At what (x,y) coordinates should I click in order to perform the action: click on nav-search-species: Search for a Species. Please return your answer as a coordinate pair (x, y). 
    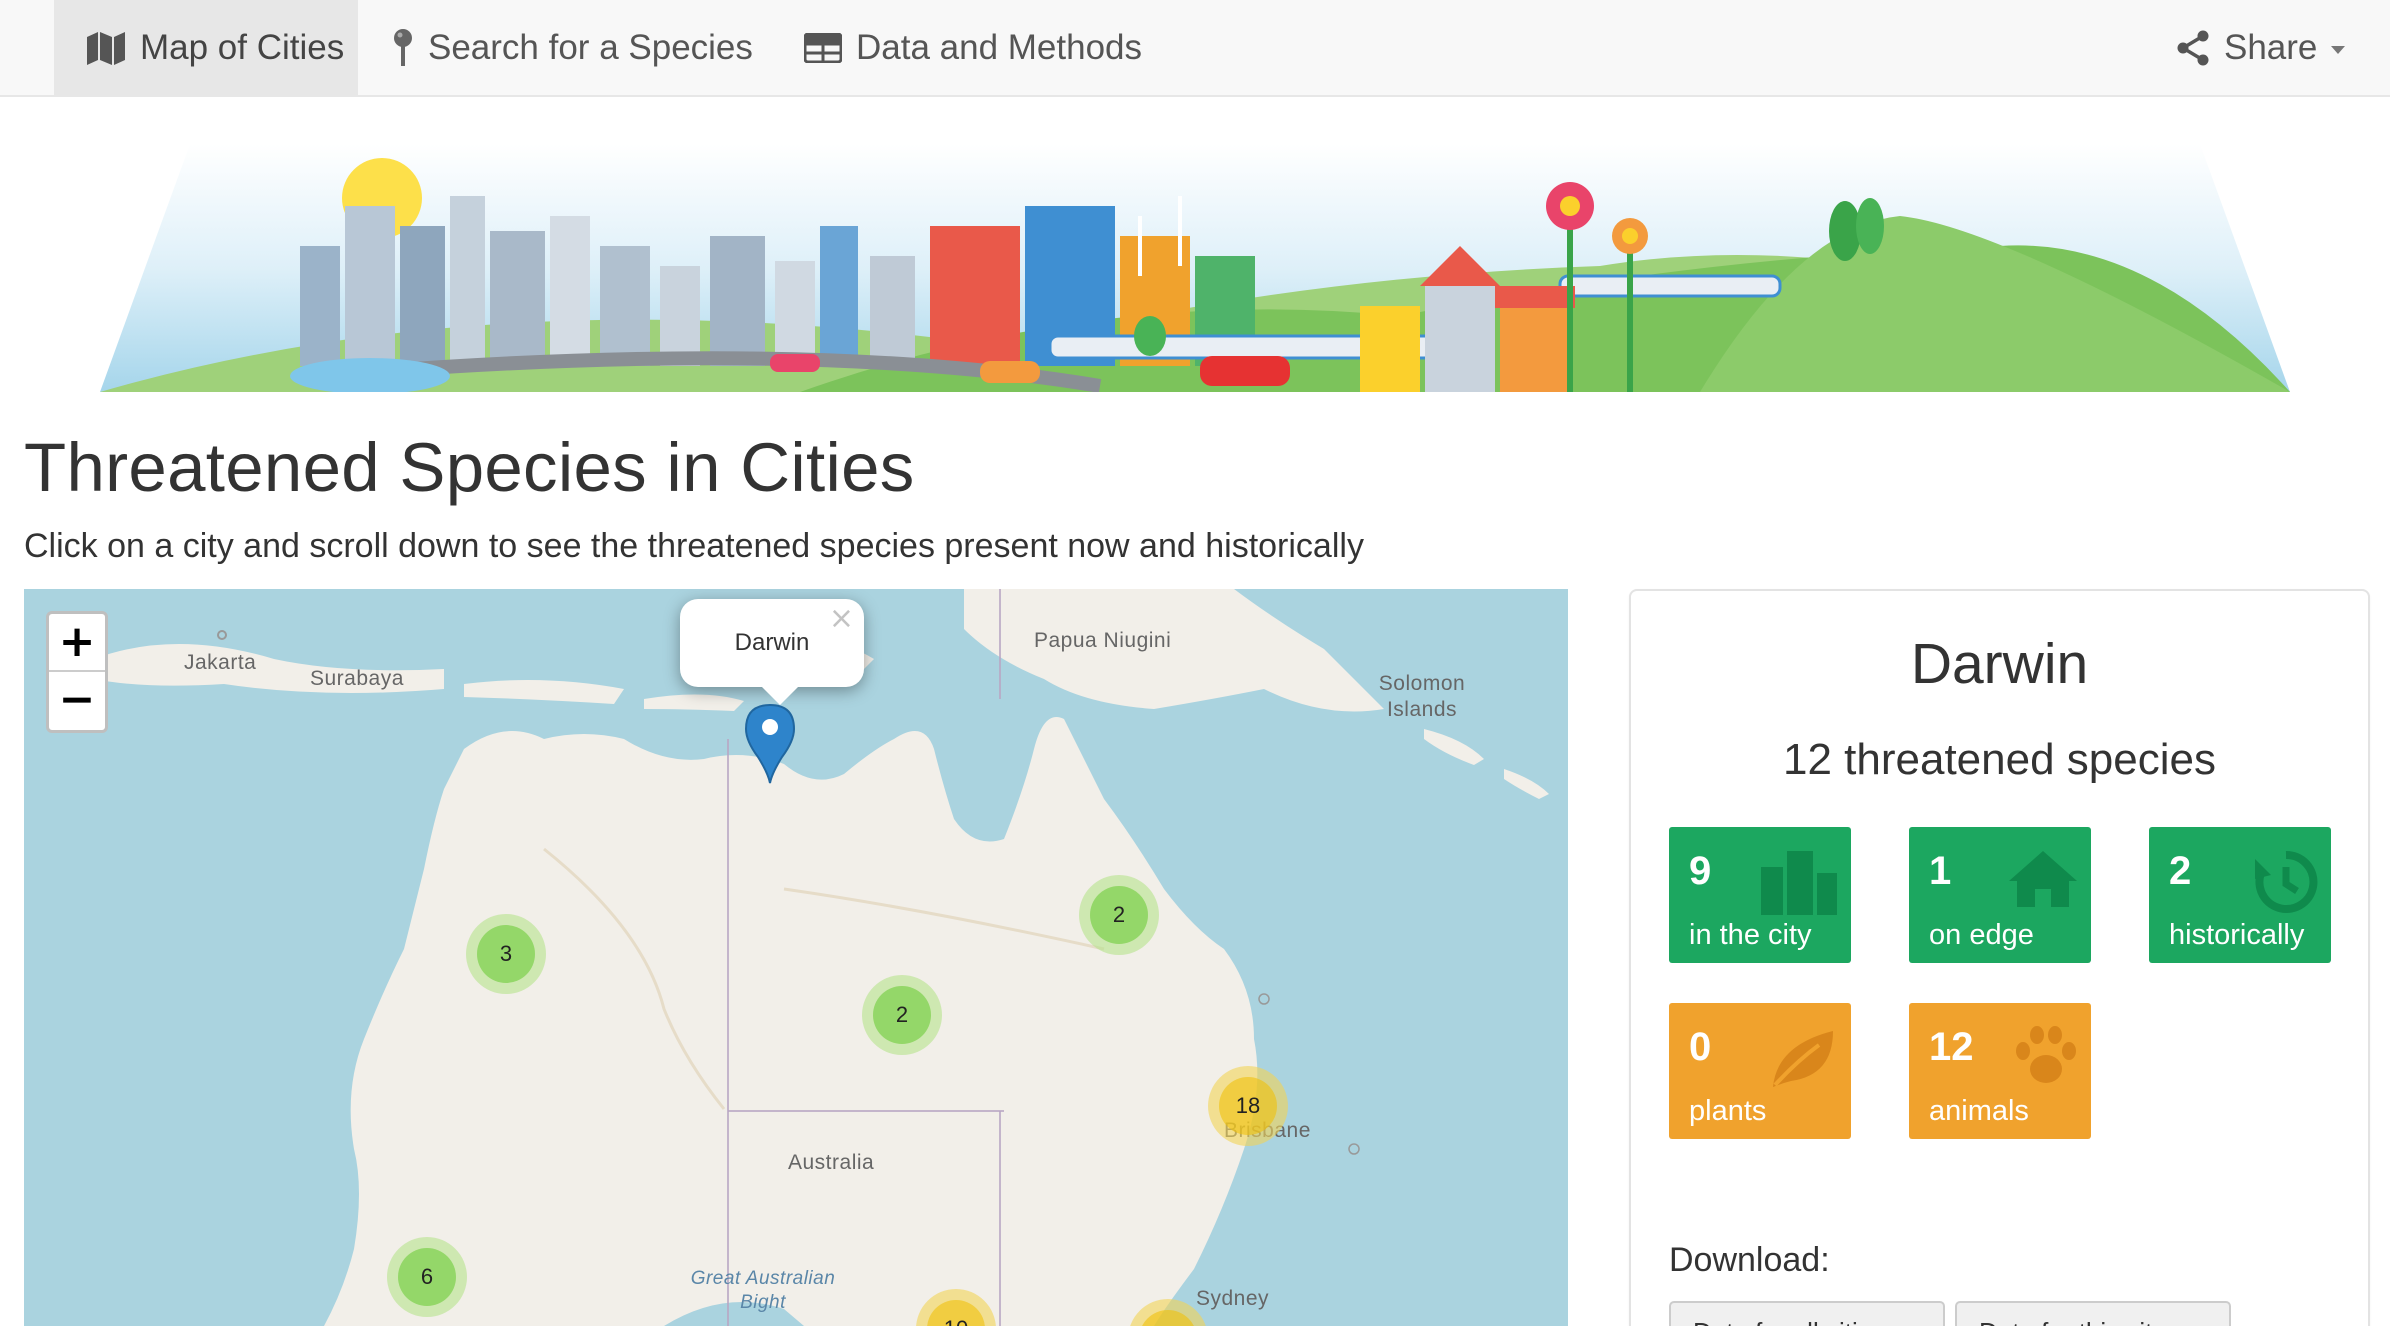
    Looking at the image, I should click on (572, 48).